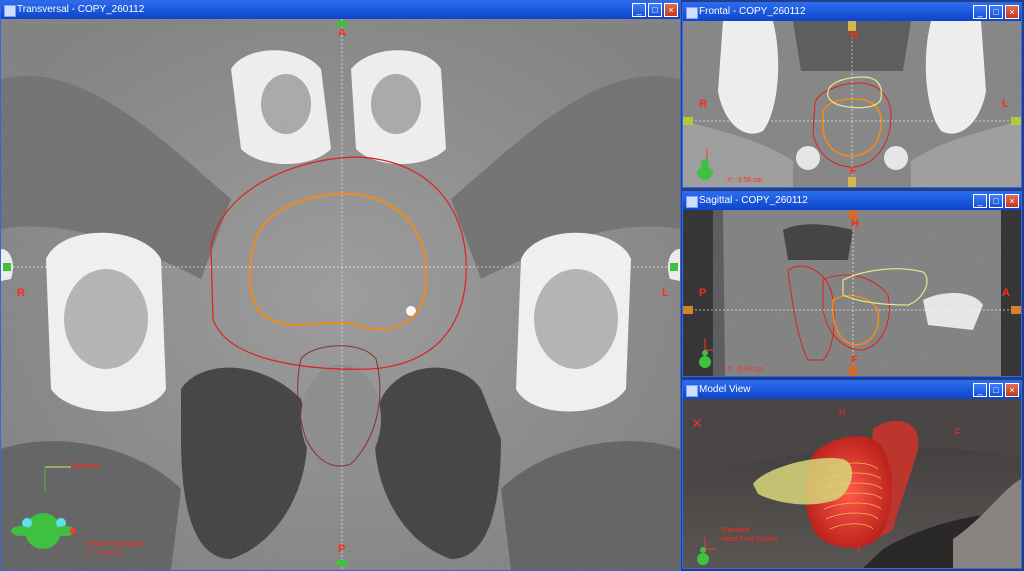 This screenshot has height=571, width=1024. Describe the element at coordinates (958, 432) in the screenshot. I see `orient-feet-right: F` at that location.